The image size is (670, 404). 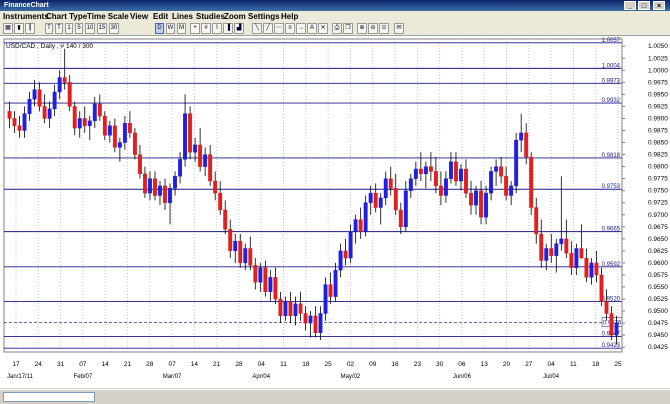 I want to click on channel-icon: ≡, so click(x=290, y=28).